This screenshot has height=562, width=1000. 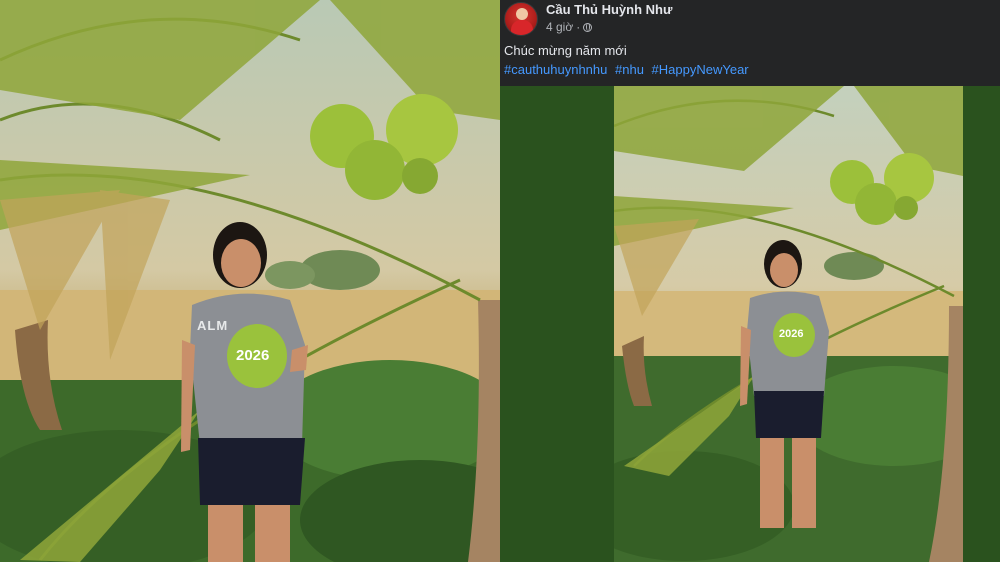 What do you see at coordinates (565, 50) in the screenshot?
I see `post-caption: Chúc mừng năm mới` at bounding box center [565, 50].